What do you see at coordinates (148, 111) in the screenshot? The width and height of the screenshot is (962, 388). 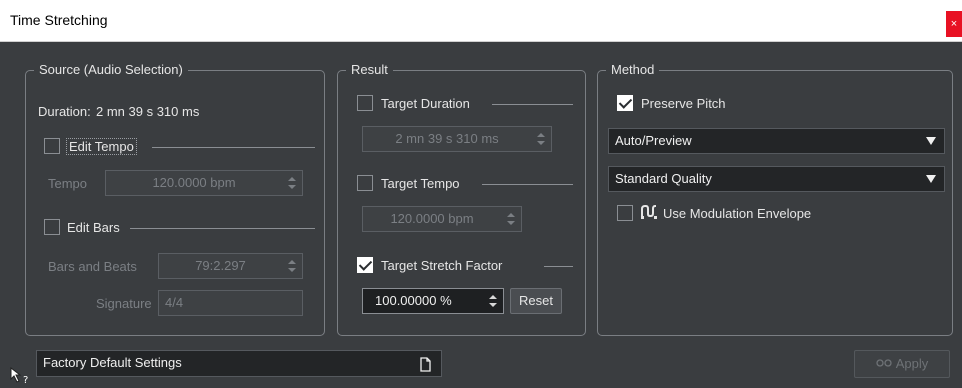 I see `duration-value: 2 mn 39 s 310 ms` at bounding box center [148, 111].